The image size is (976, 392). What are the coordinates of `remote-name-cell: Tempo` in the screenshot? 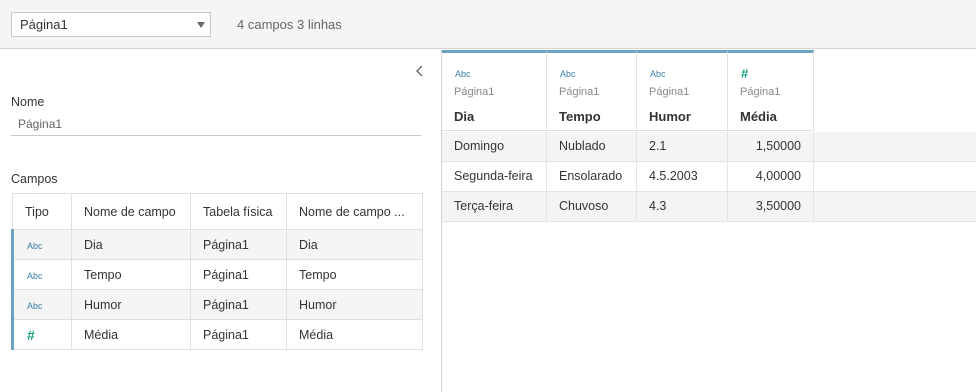 It's located at (354, 274).